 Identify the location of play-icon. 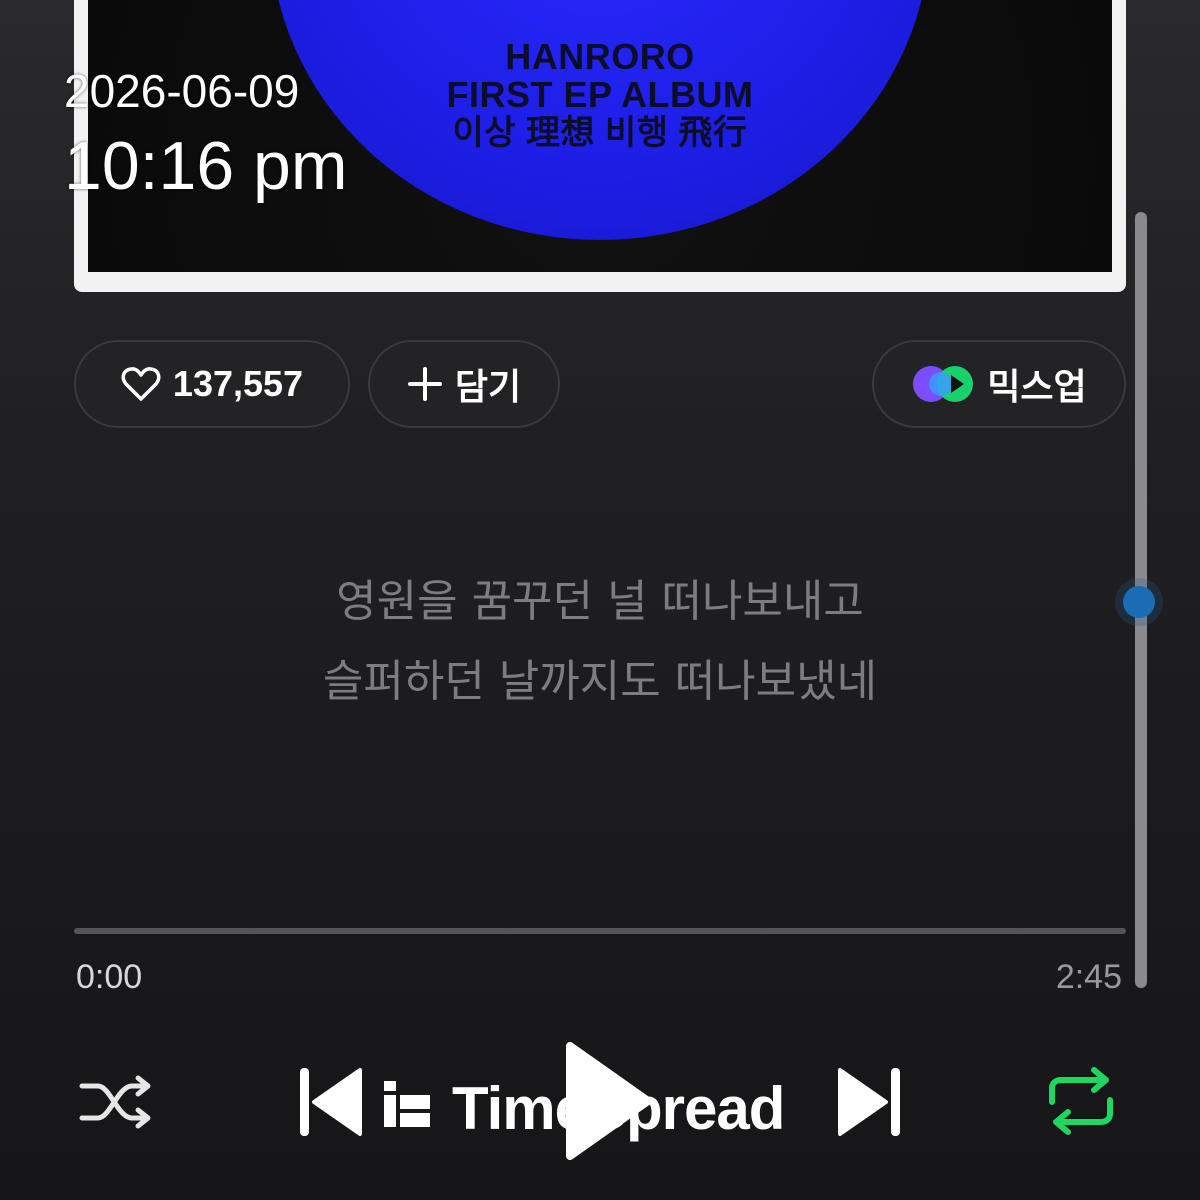
(606, 1103).